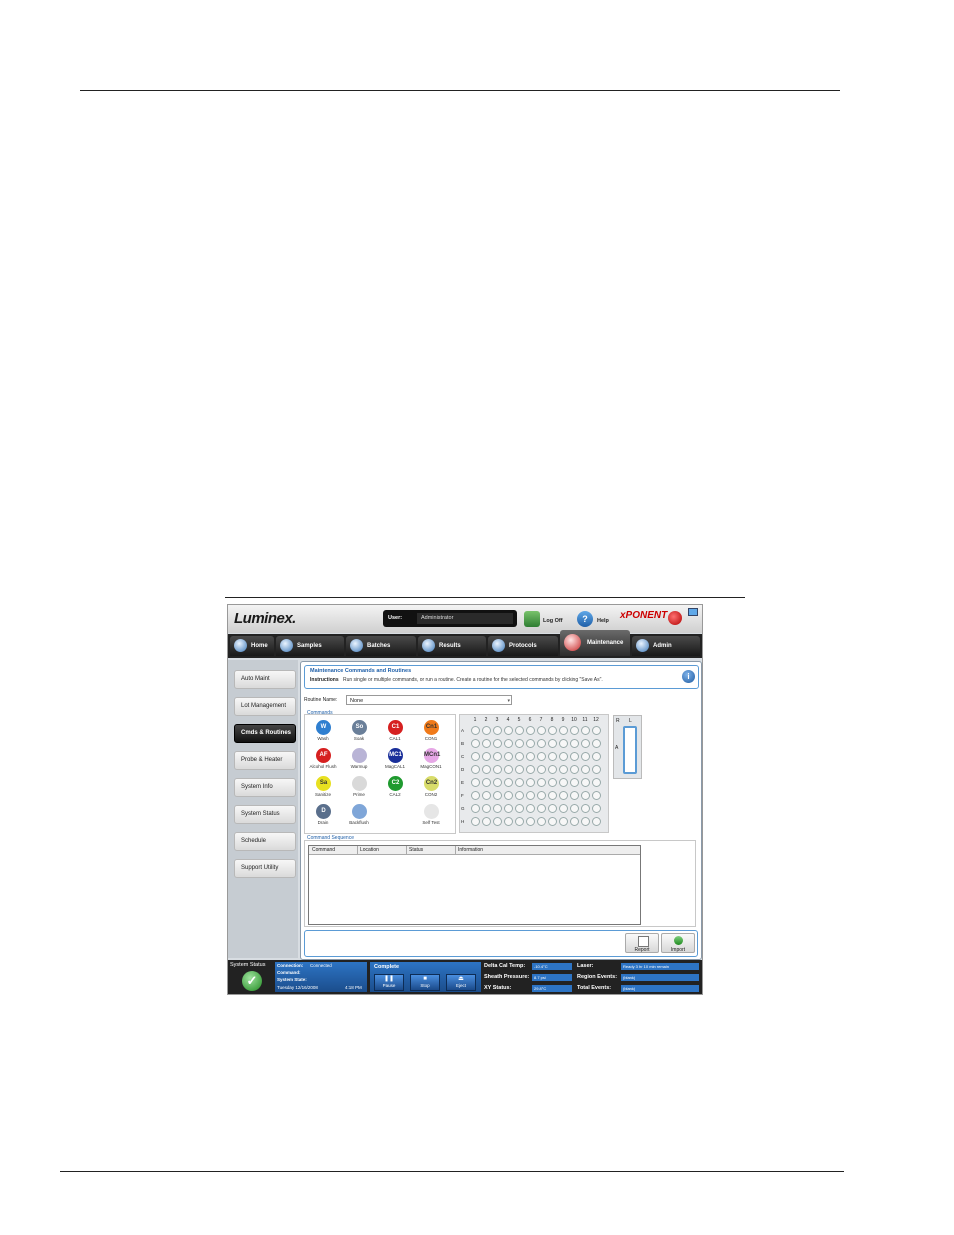 Image resolution: width=954 pixels, height=1235 pixels. I want to click on column-header-information: Information, so click(470, 850).